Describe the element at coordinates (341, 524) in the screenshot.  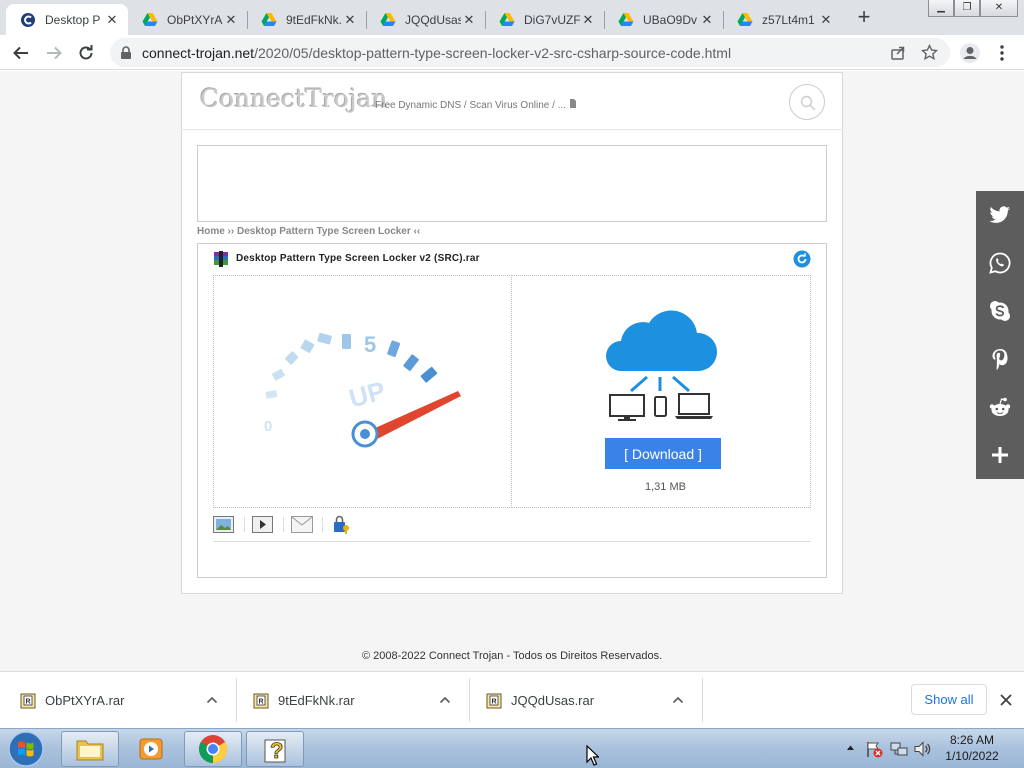
I see `secure-key-icon` at that location.